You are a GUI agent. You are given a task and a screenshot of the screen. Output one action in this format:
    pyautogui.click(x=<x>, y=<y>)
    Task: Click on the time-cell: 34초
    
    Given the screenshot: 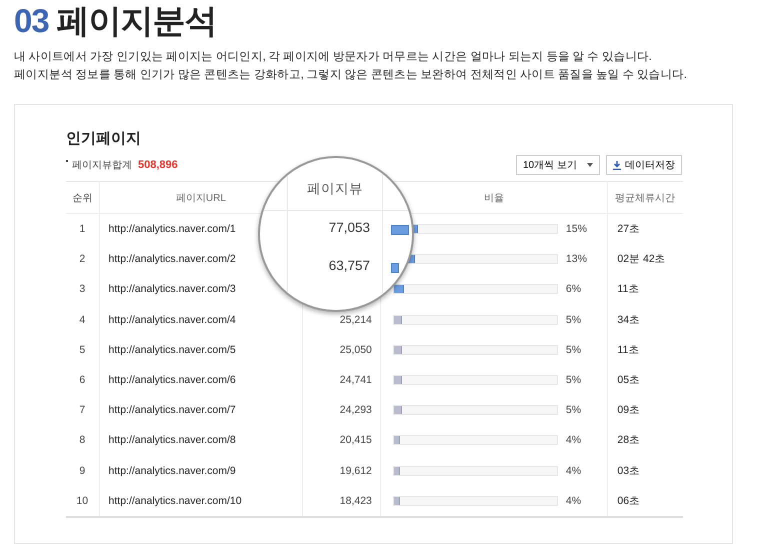 What is the action you would take?
    pyautogui.click(x=628, y=320)
    